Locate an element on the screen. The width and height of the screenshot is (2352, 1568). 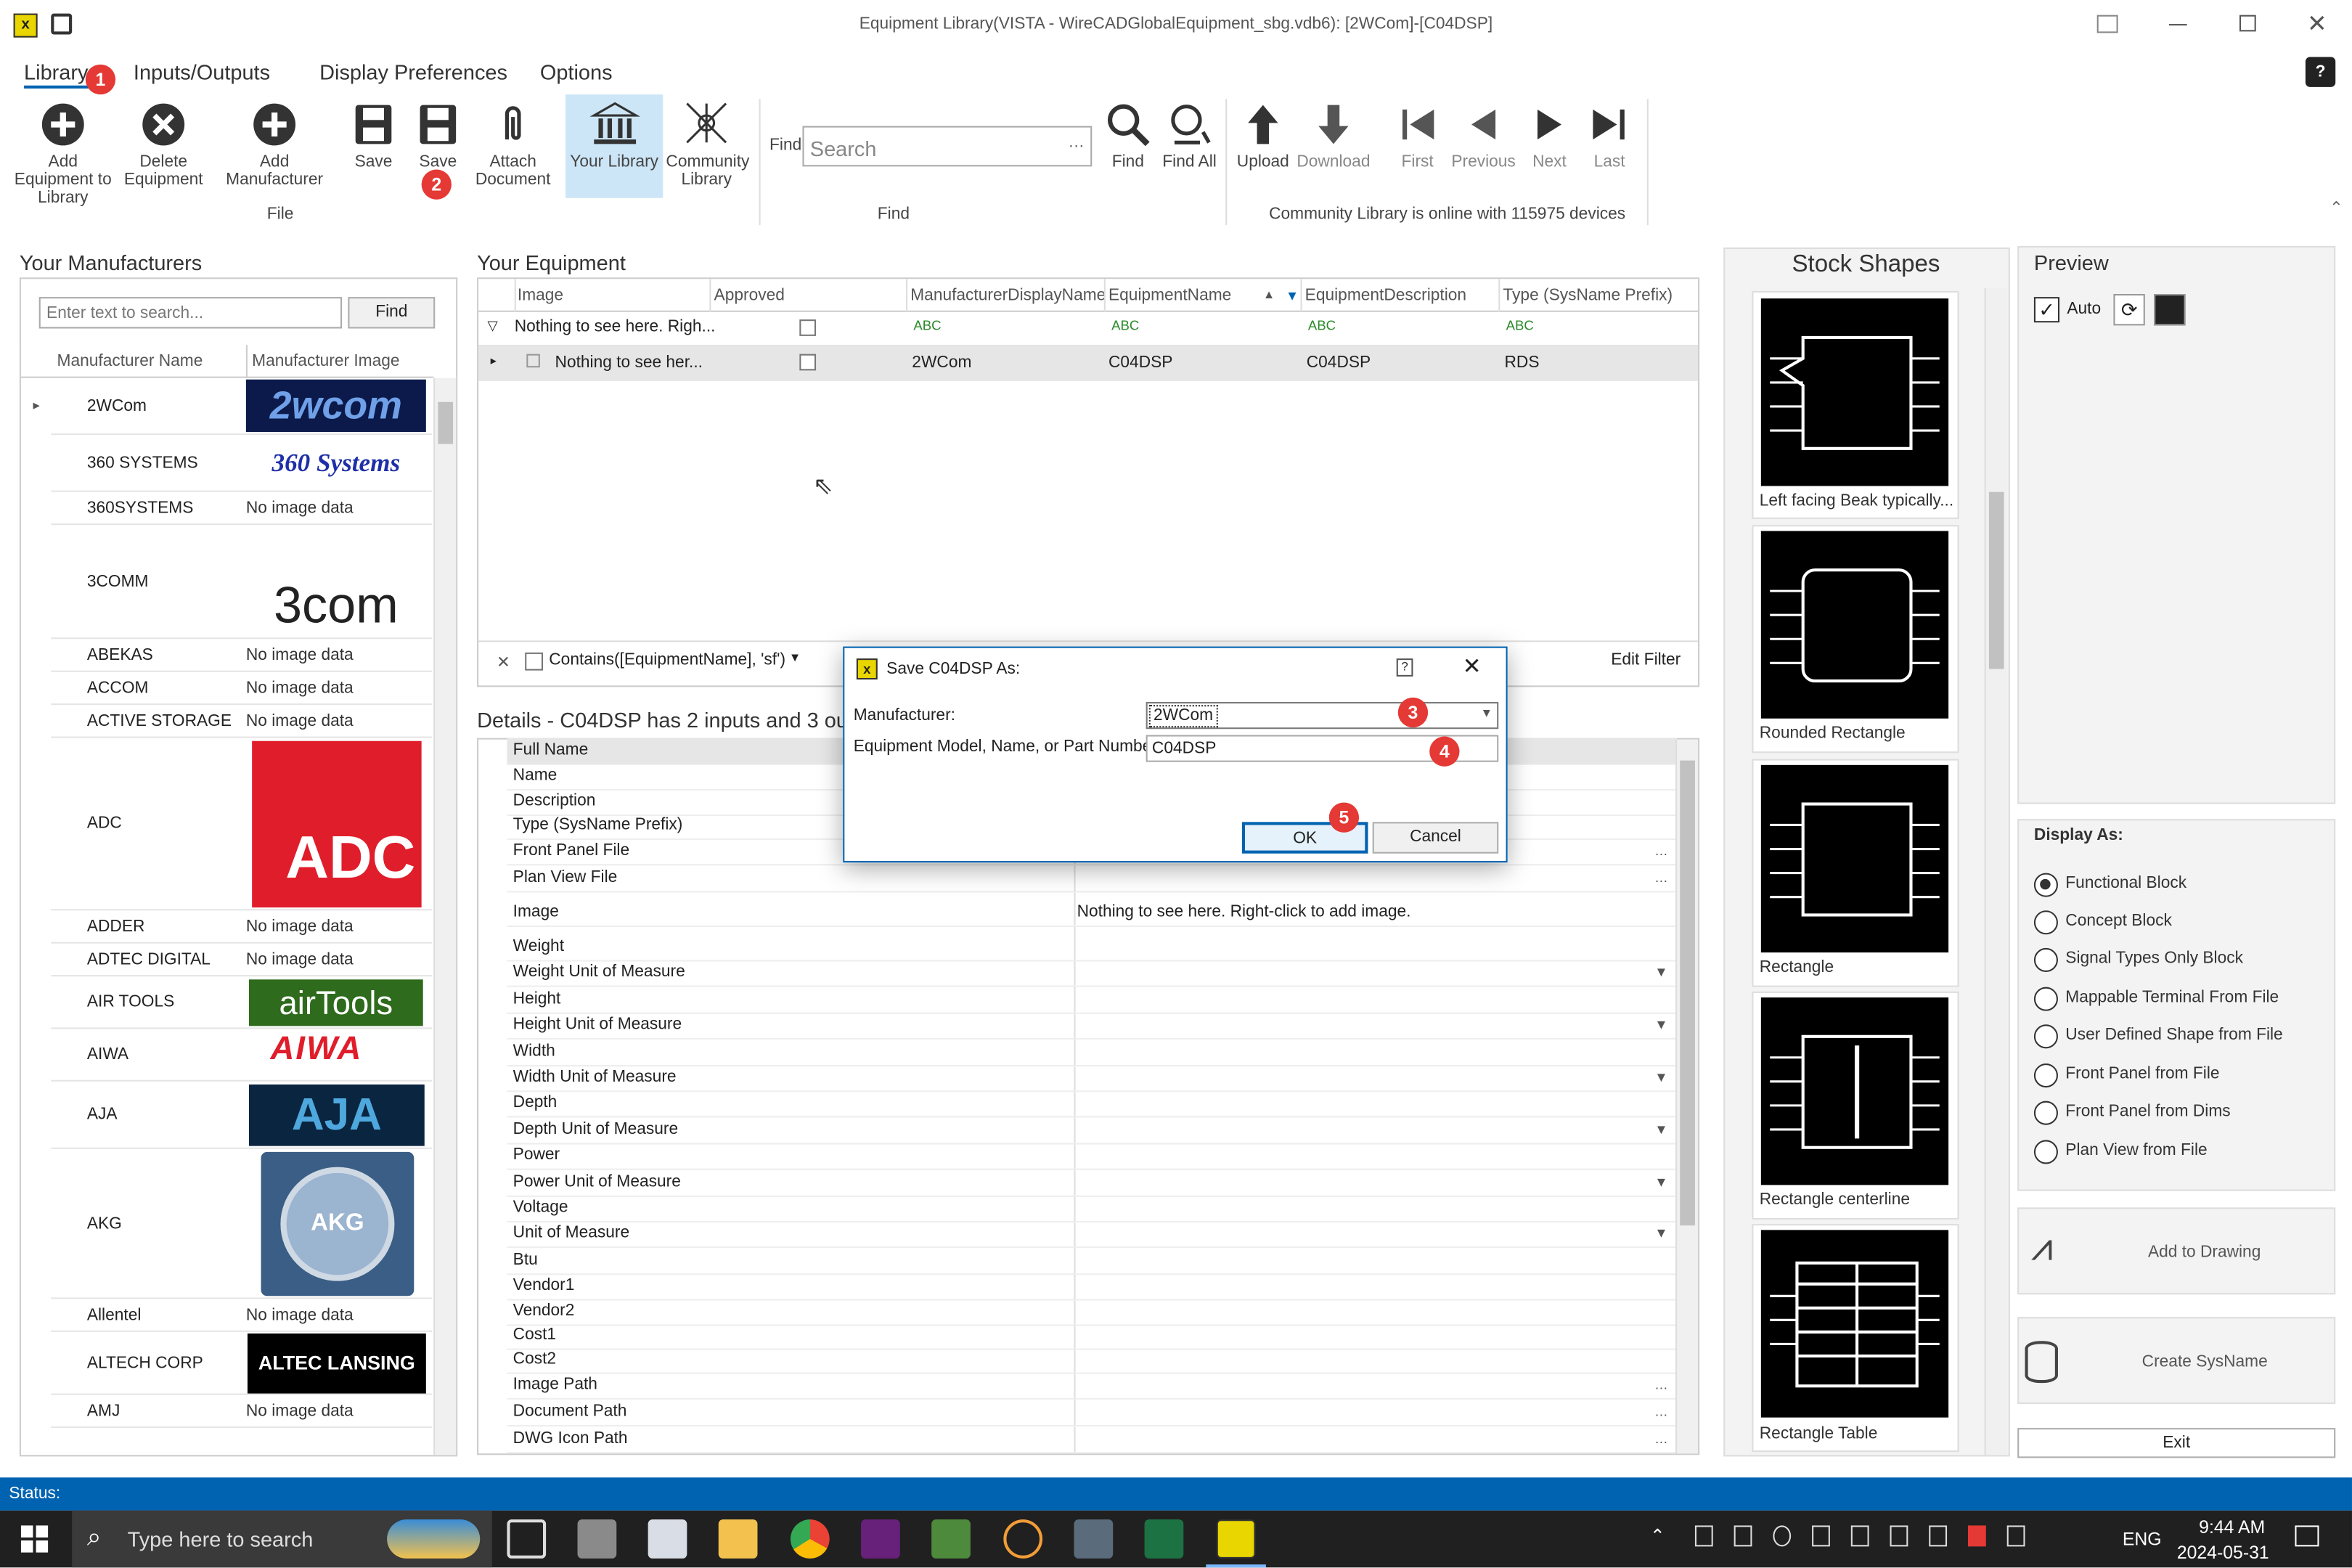
radio-front-panel-dims is located at coordinates (2046, 1113).